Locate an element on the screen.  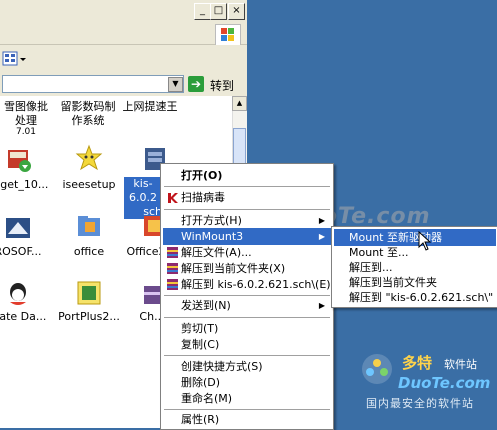
menu-item-label: 打开方式(H) is located at coordinates (211, 220).